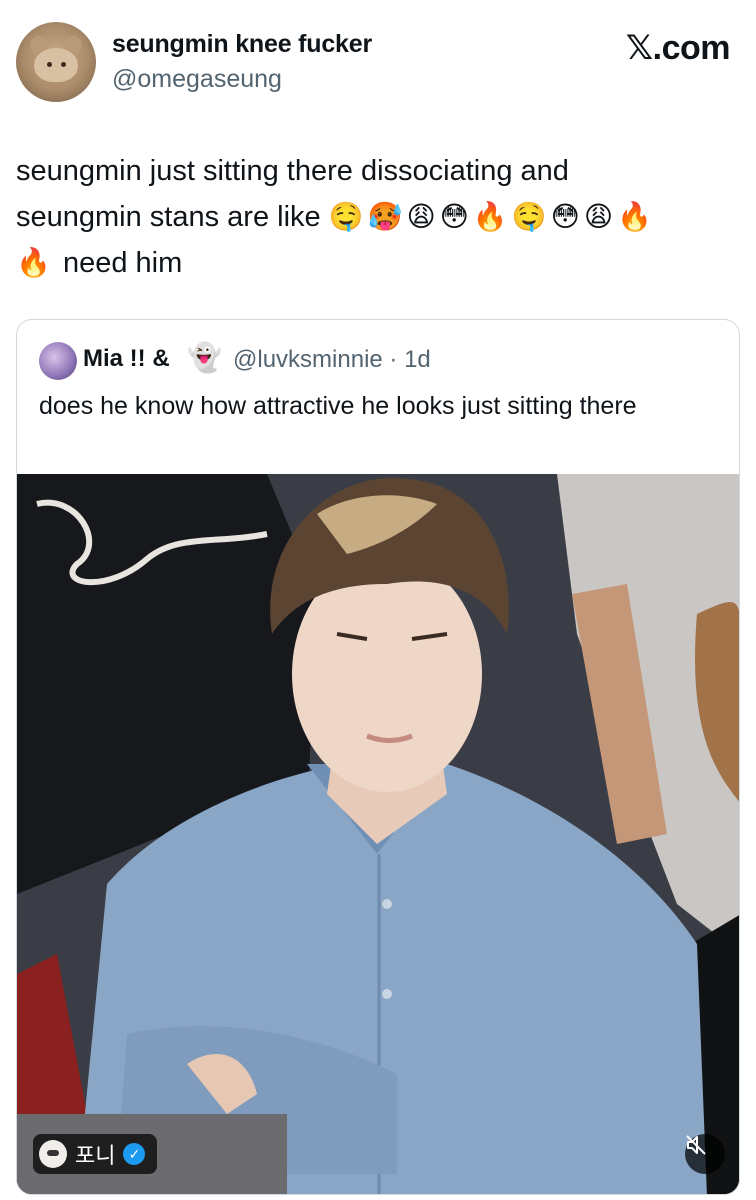 The width and height of the screenshot is (756, 1200). Describe the element at coordinates (705, 1154) in the screenshot. I see `muted-speaker-icon` at that location.